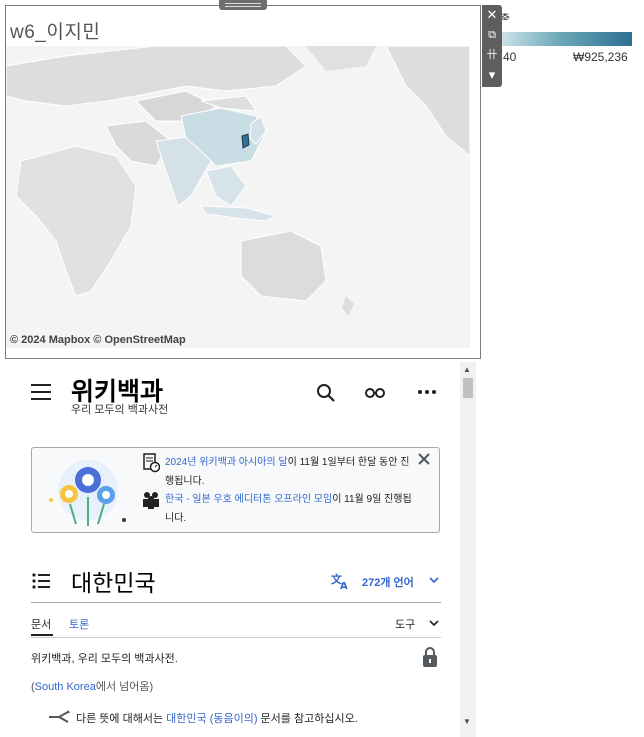 This screenshot has height=737, width=644. Describe the element at coordinates (41, 624) in the screenshot. I see `tab-article: 문서` at that location.